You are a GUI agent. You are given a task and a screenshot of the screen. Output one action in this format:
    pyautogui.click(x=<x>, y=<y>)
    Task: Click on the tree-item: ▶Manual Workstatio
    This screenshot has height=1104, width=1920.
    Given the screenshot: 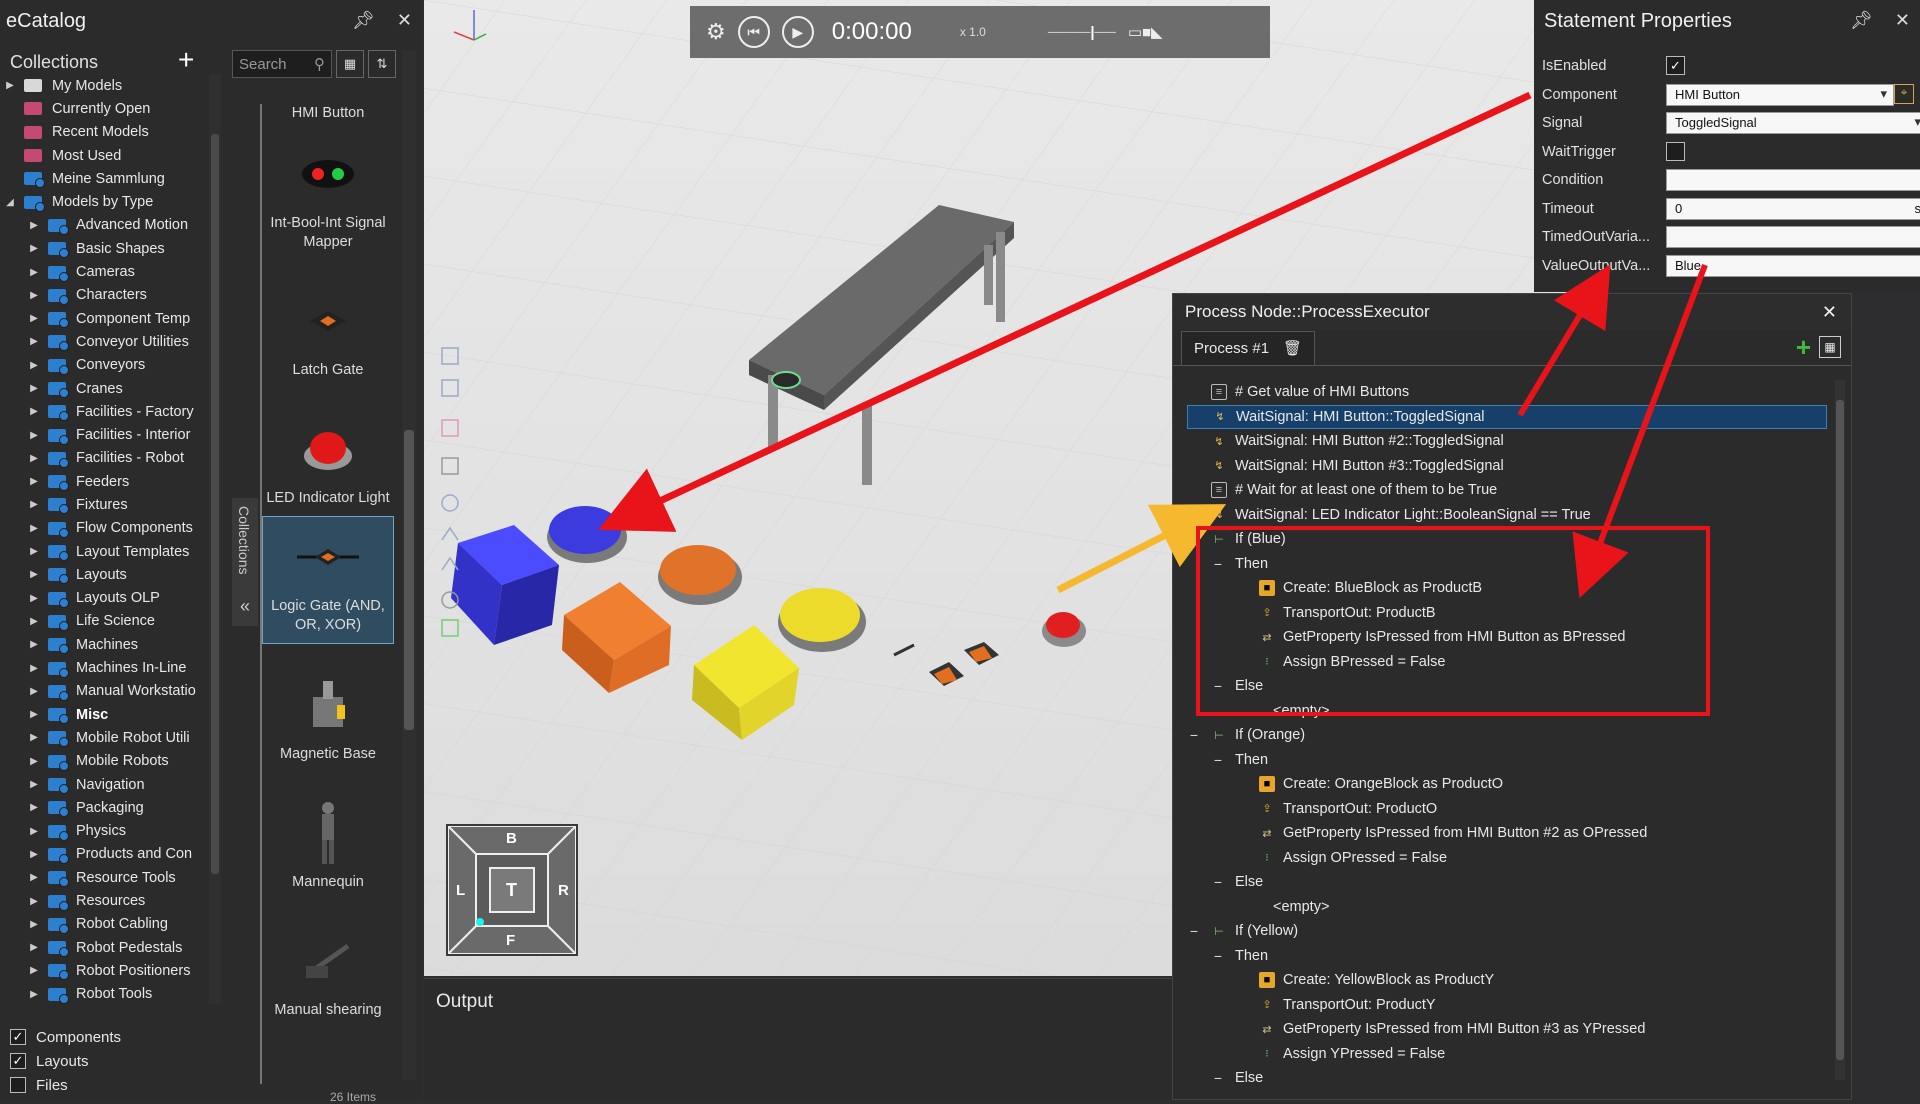 What is the action you would take?
    pyautogui.click(x=105, y=691)
    